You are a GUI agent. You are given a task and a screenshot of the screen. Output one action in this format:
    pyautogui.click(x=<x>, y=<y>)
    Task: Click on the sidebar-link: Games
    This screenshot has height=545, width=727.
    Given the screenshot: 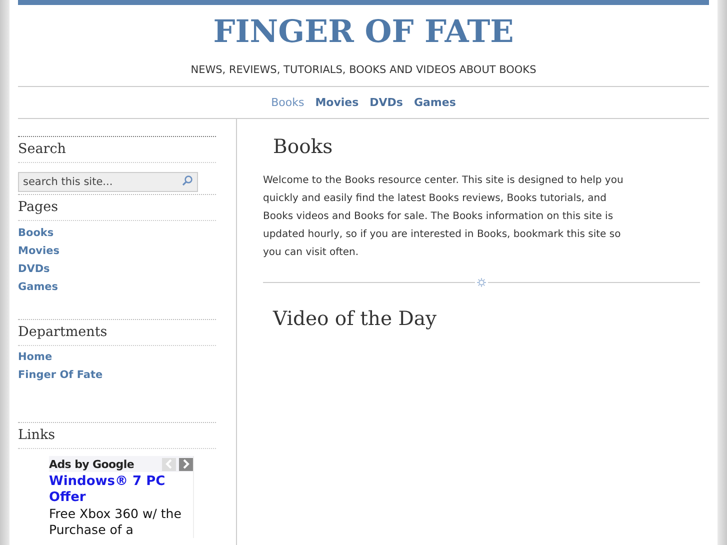 What is the action you would take?
    pyautogui.click(x=38, y=287)
    